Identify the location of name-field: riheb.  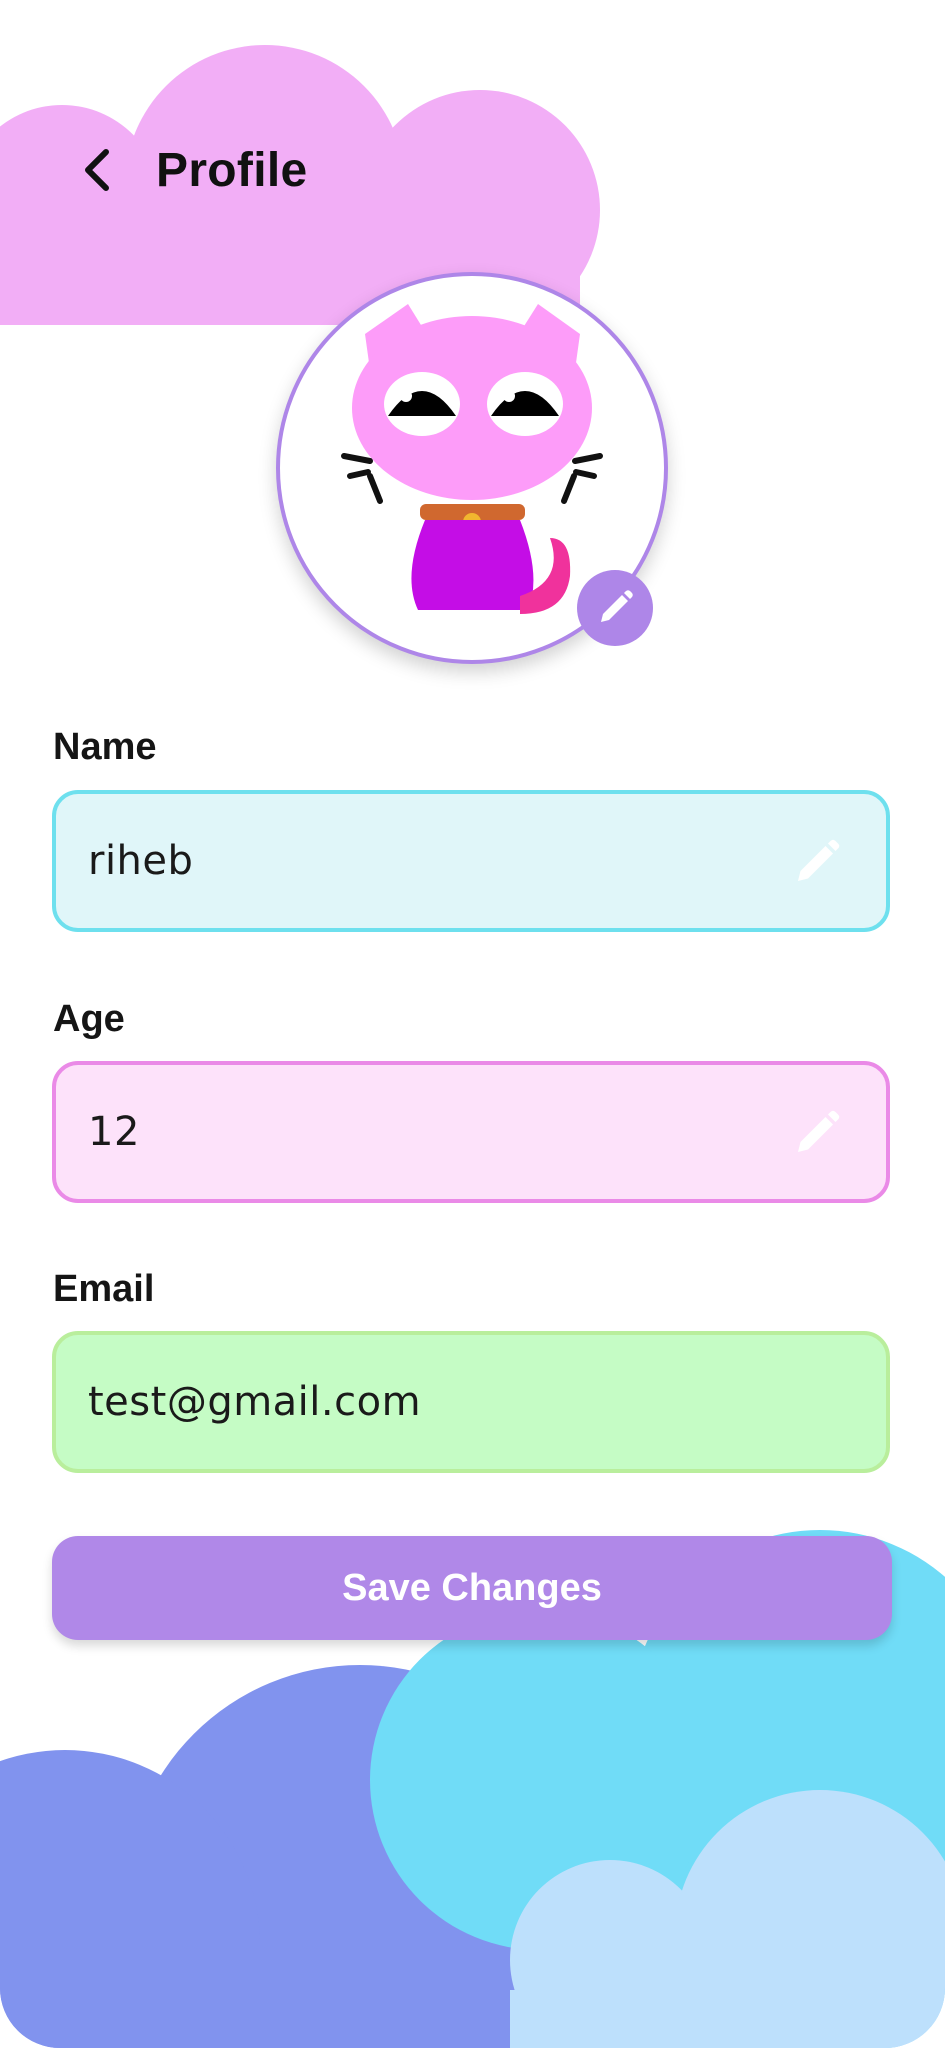
(471, 861).